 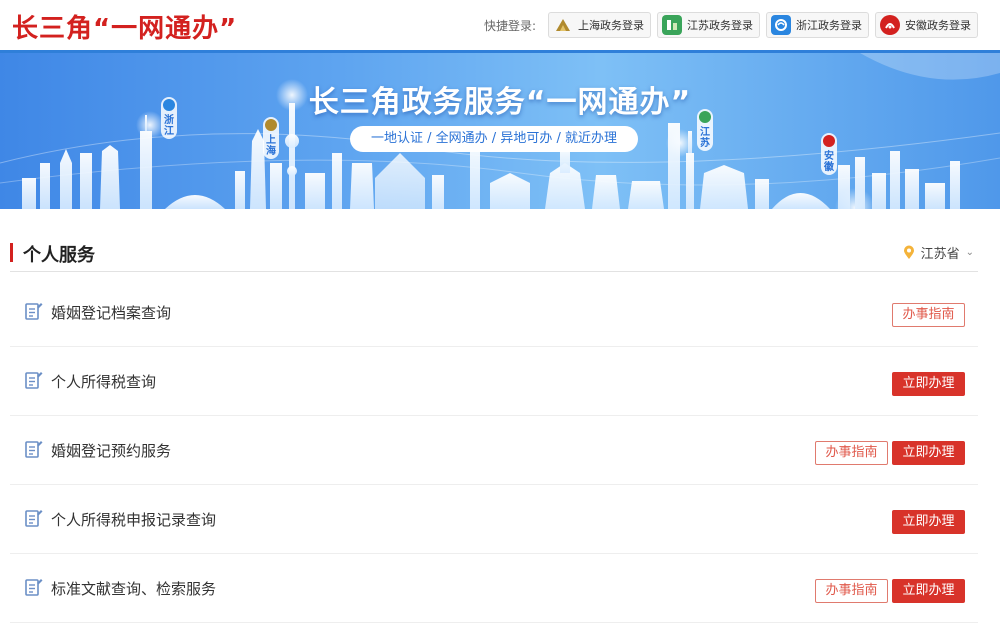 I want to click on quick-login-group: 快捷登录: 上海政务登录 江苏政务登录 浙江政务登录 安徽政务登录, so click(x=731, y=25).